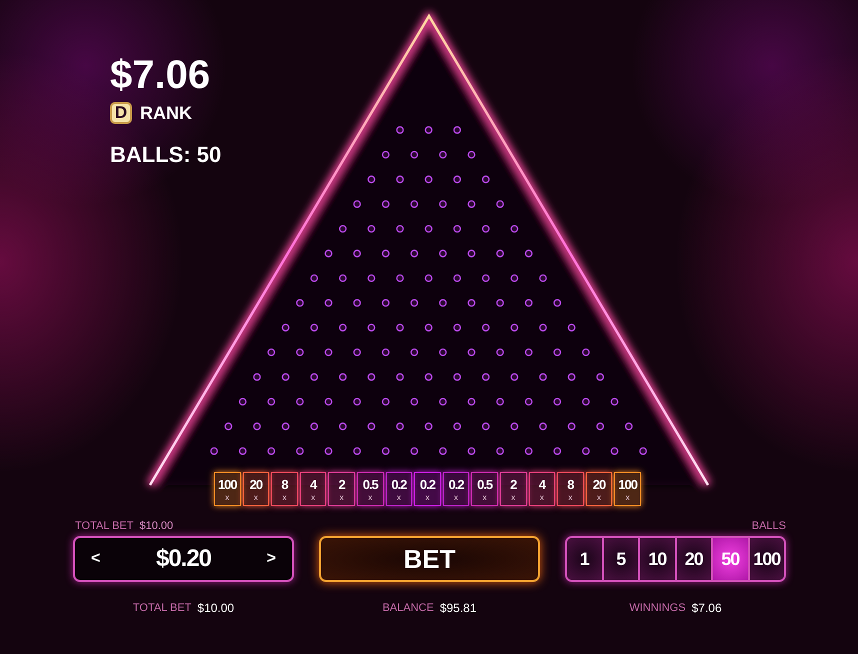  Describe the element at coordinates (162, 608) in the screenshot. I see `footer-label: TOTAL BET` at that location.